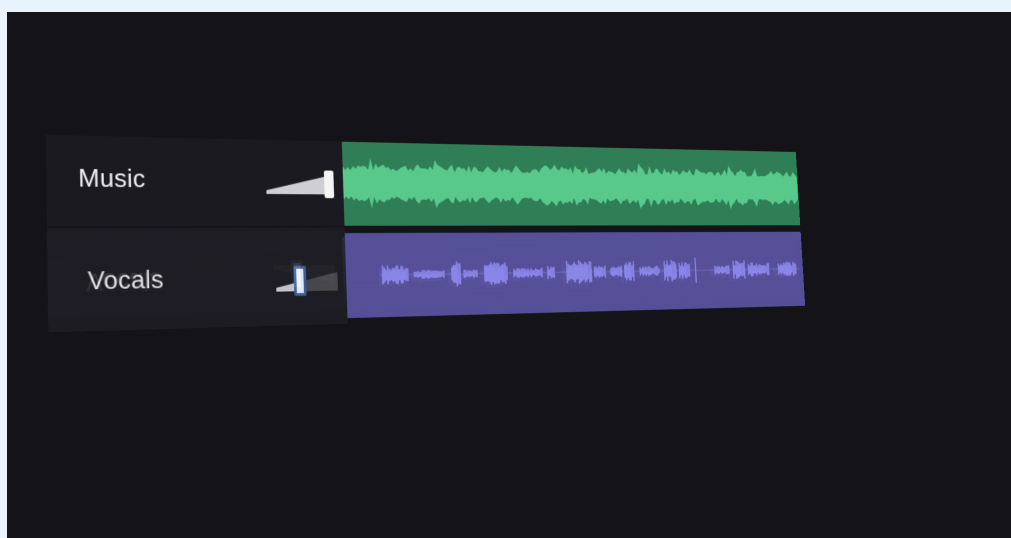  Describe the element at coordinates (111, 178) in the screenshot. I see `track-name-music: Music` at that location.